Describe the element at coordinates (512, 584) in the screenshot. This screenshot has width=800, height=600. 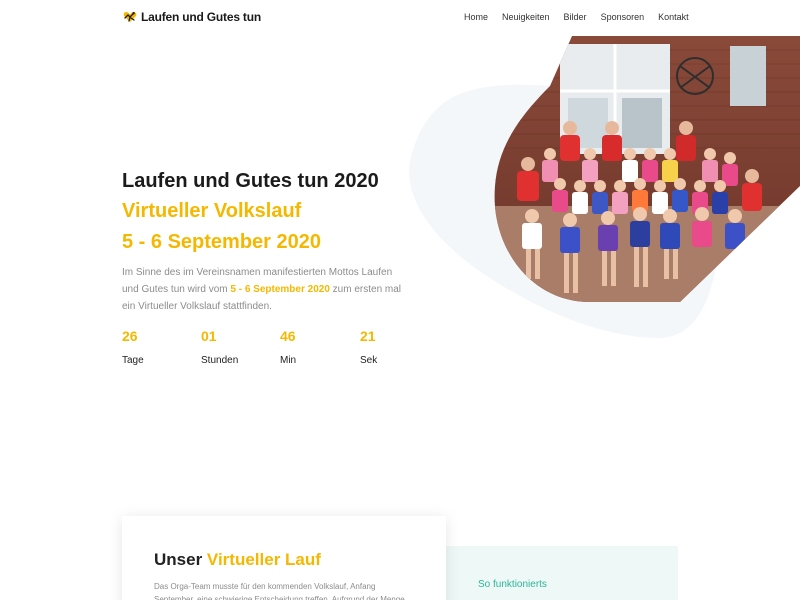
I see `how-it-works-title: So funktionierts` at that location.